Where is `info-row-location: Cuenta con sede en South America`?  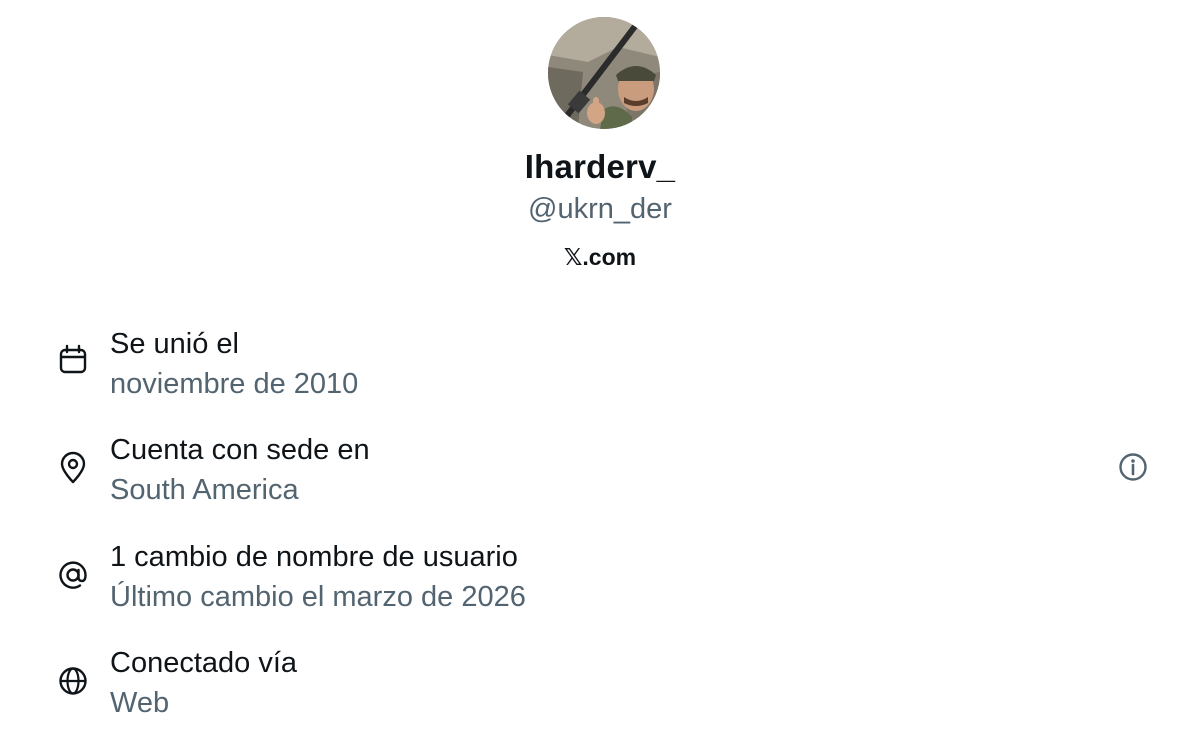
info-row-location: Cuenta con sede en South America is located at coordinates (600, 476).